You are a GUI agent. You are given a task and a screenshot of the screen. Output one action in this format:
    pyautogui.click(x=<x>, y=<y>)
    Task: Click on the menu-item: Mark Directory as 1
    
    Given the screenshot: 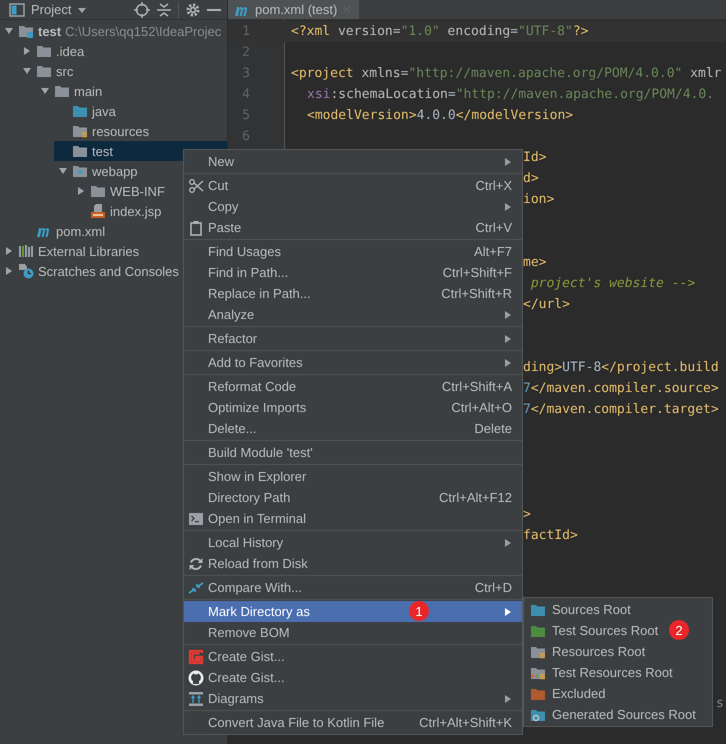 What is the action you would take?
    pyautogui.click(x=353, y=611)
    